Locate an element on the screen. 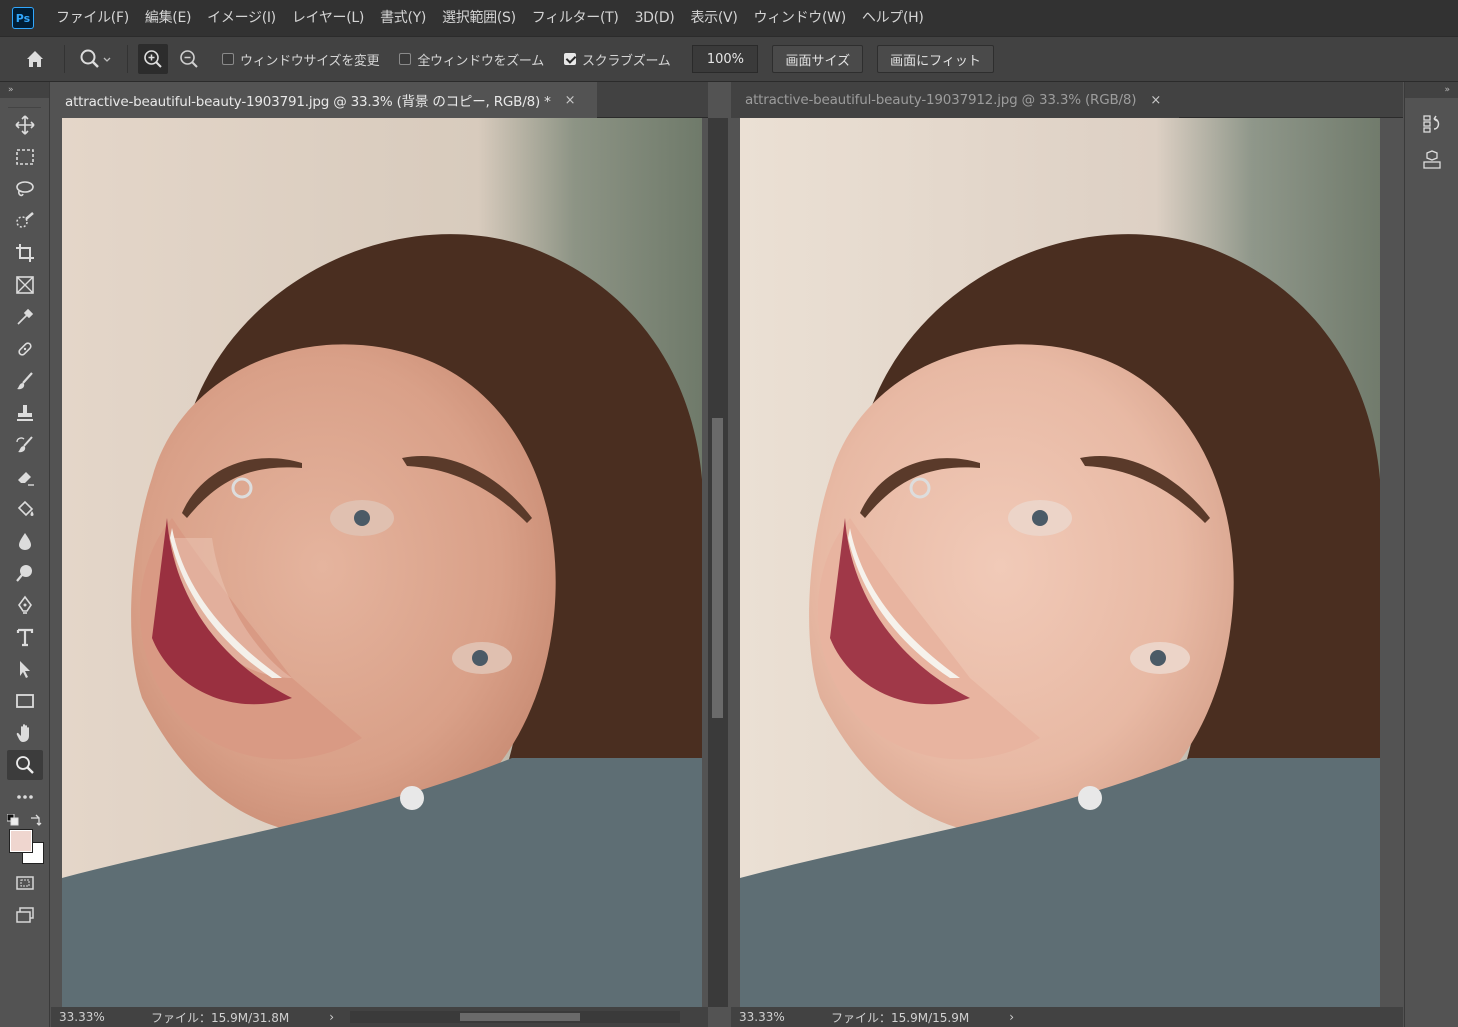  blur-tool-button is located at coordinates (25, 541).